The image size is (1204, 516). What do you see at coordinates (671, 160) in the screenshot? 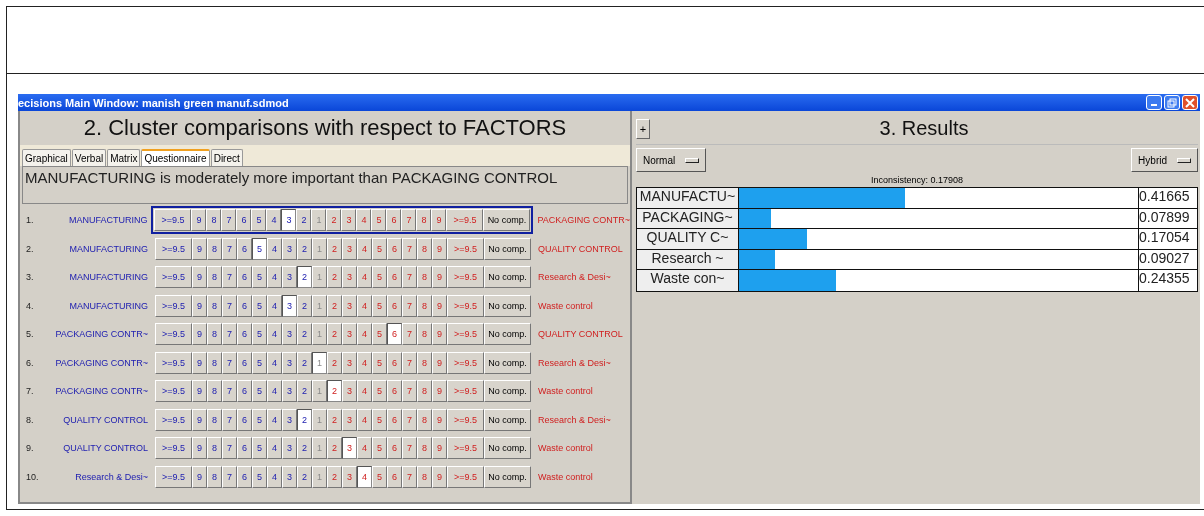
I see `mode-dropdown: Normal` at bounding box center [671, 160].